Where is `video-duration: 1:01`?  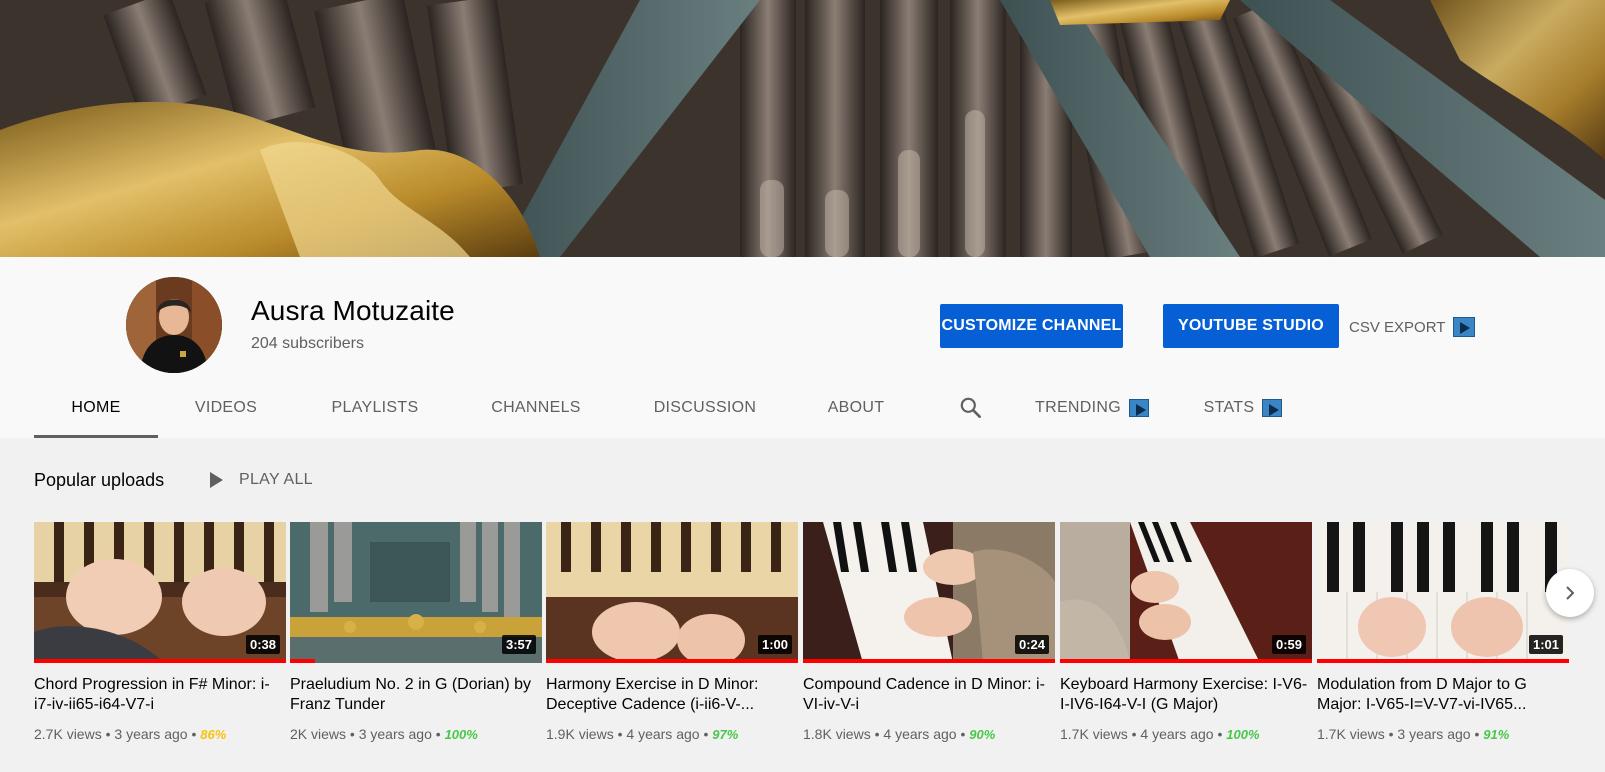
video-duration: 1:01 is located at coordinates (1545, 644).